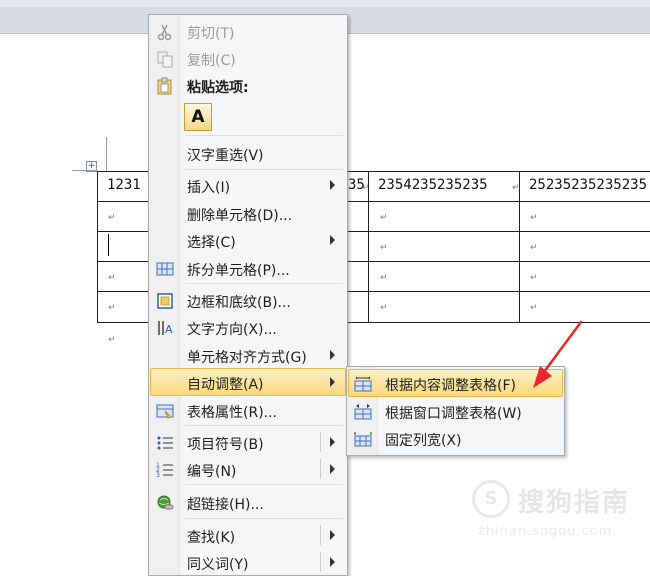 The width and height of the screenshot is (650, 576). What do you see at coordinates (491, 499) in the screenshot?
I see `sogou-logo-icon: S` at bounding box center [491, 499].